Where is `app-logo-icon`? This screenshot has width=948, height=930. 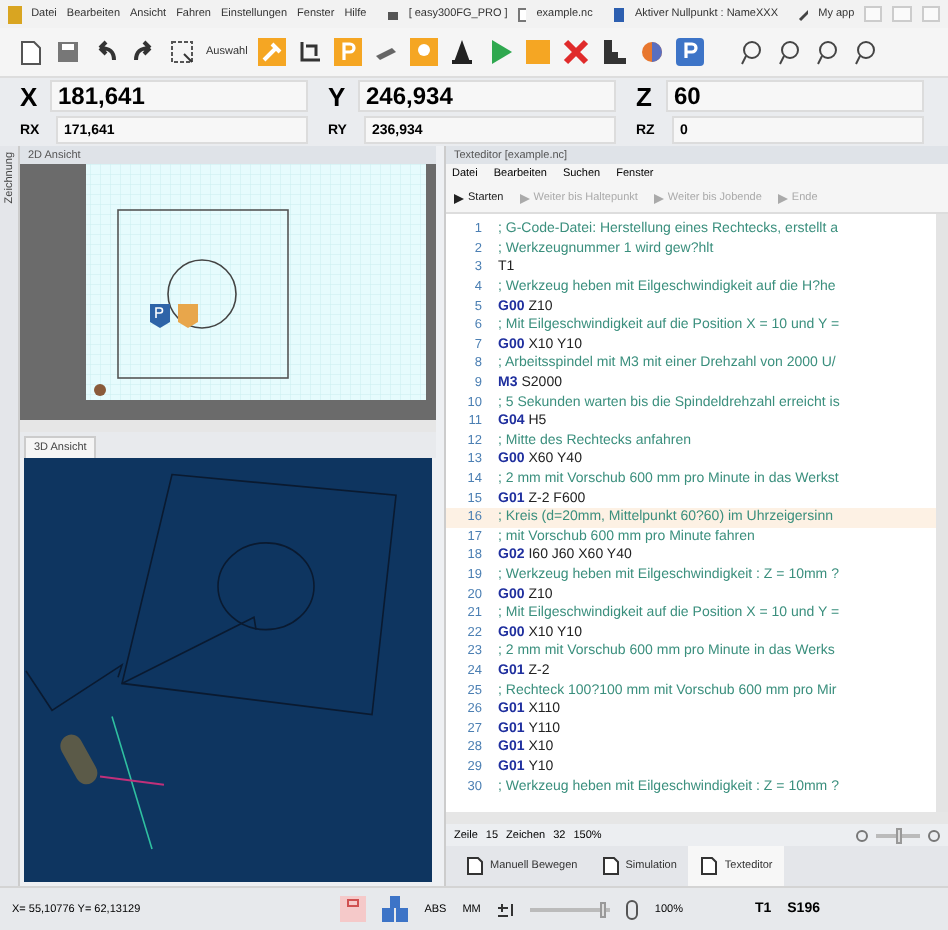
app-logo-icon is located at coordinates (15, 14).